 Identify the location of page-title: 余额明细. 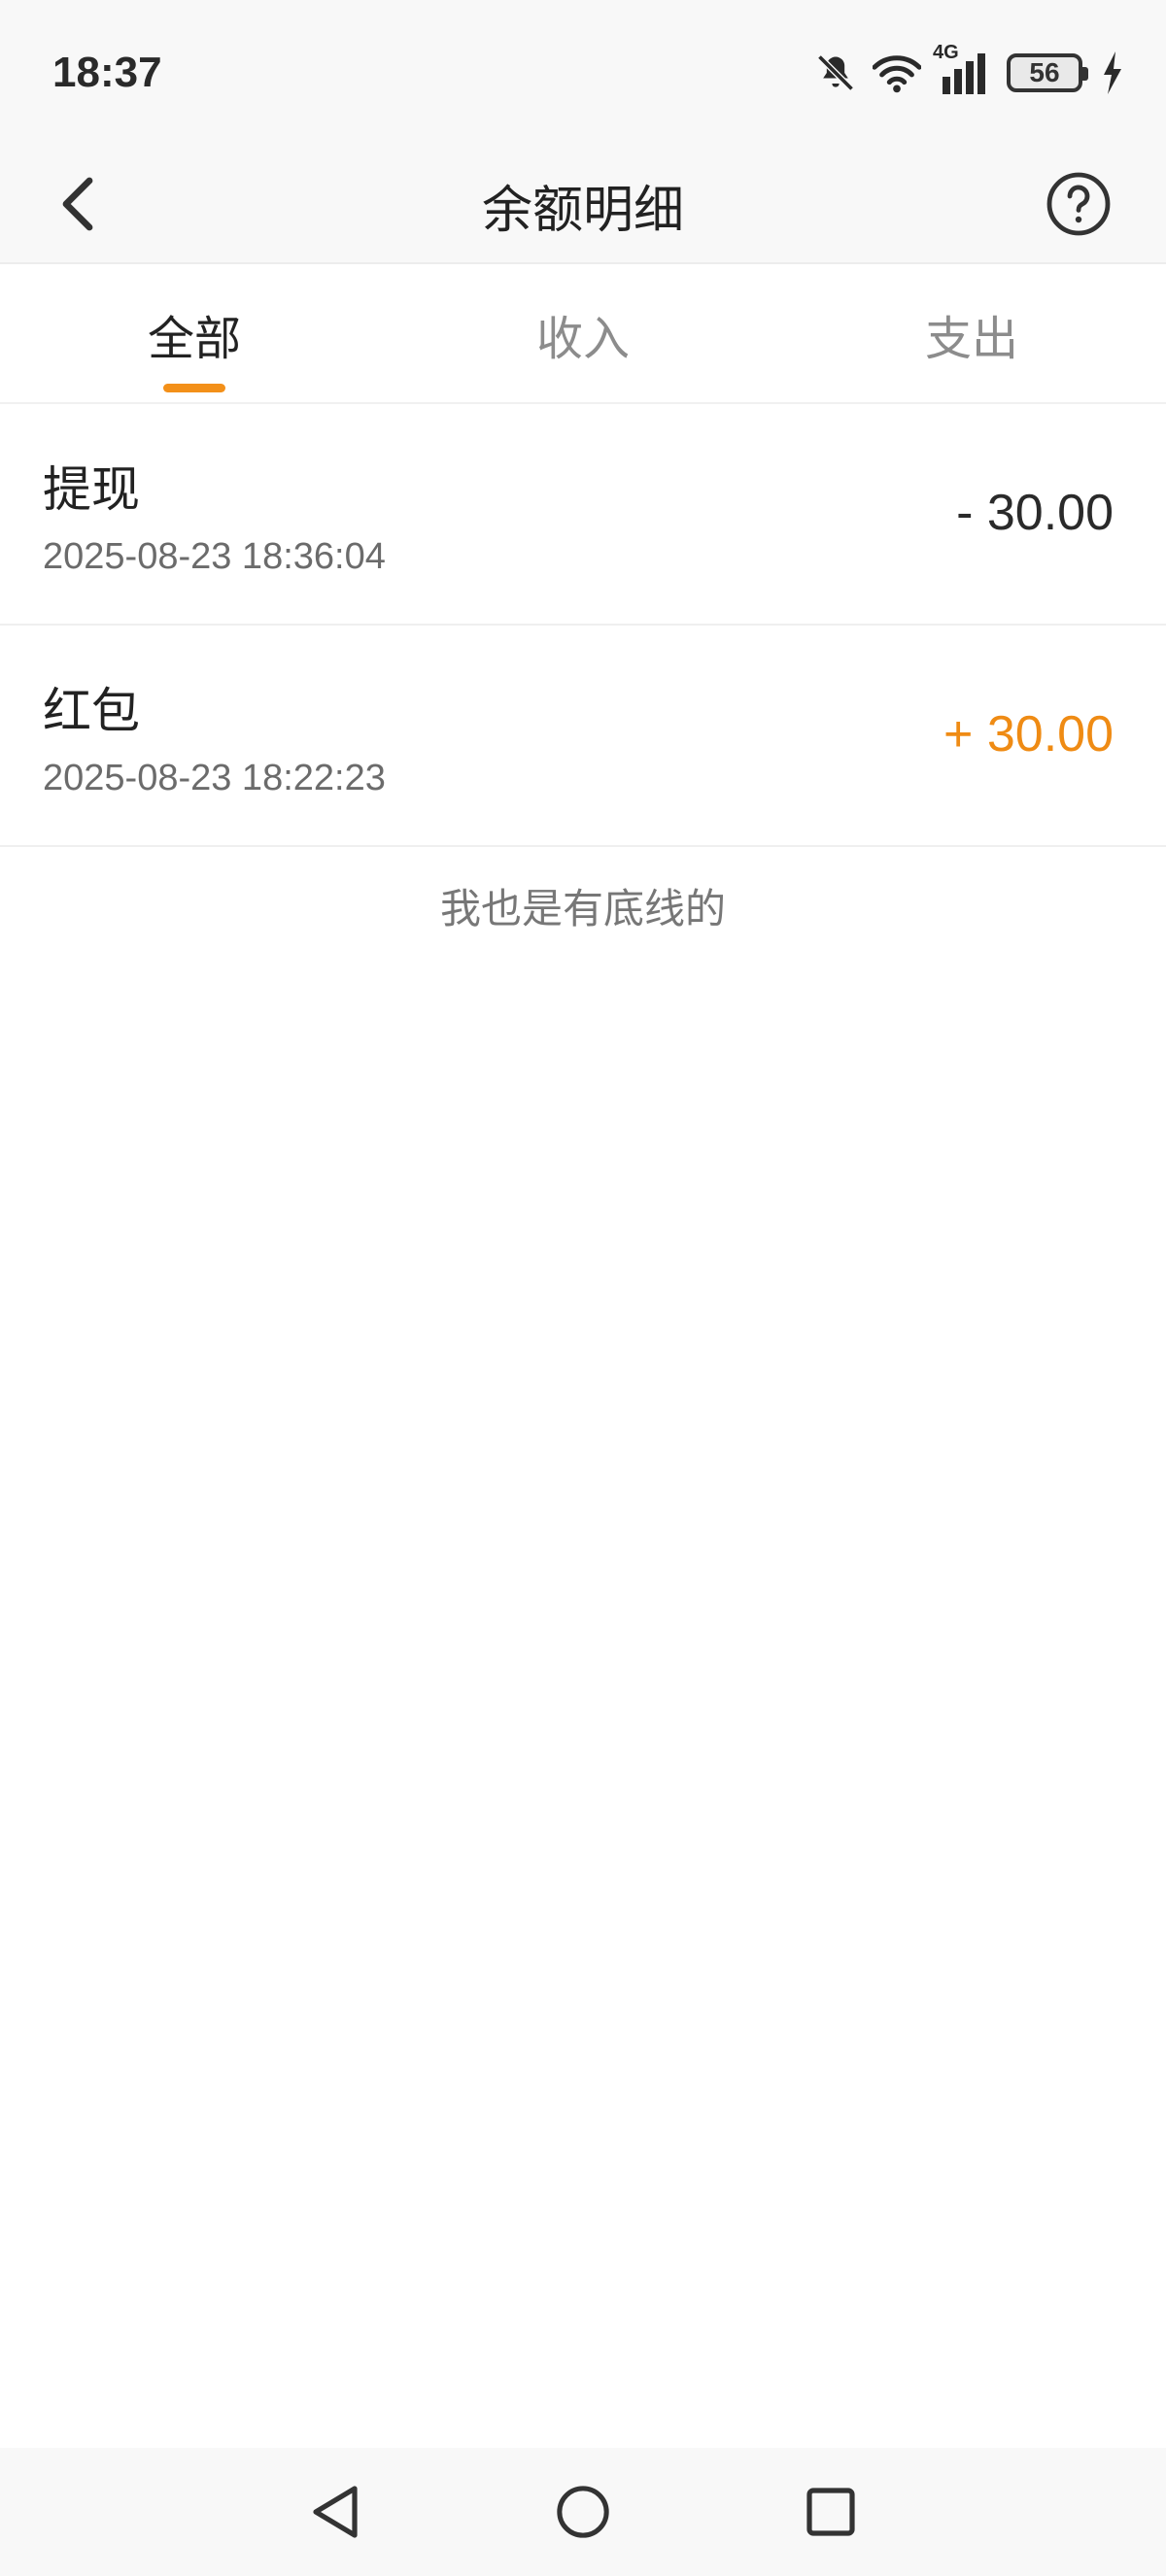
(582, 210).